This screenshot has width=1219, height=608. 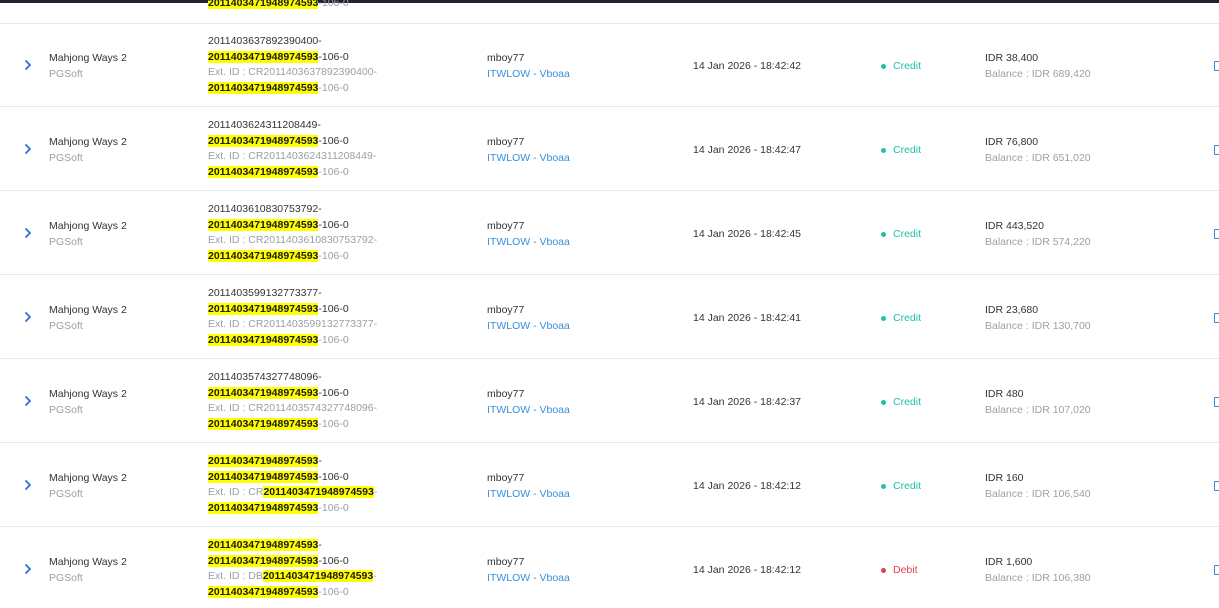 I want to click on amount-cell: IDR 443,520 Balance : IDR 574,220, so click(x=1038, y=234).